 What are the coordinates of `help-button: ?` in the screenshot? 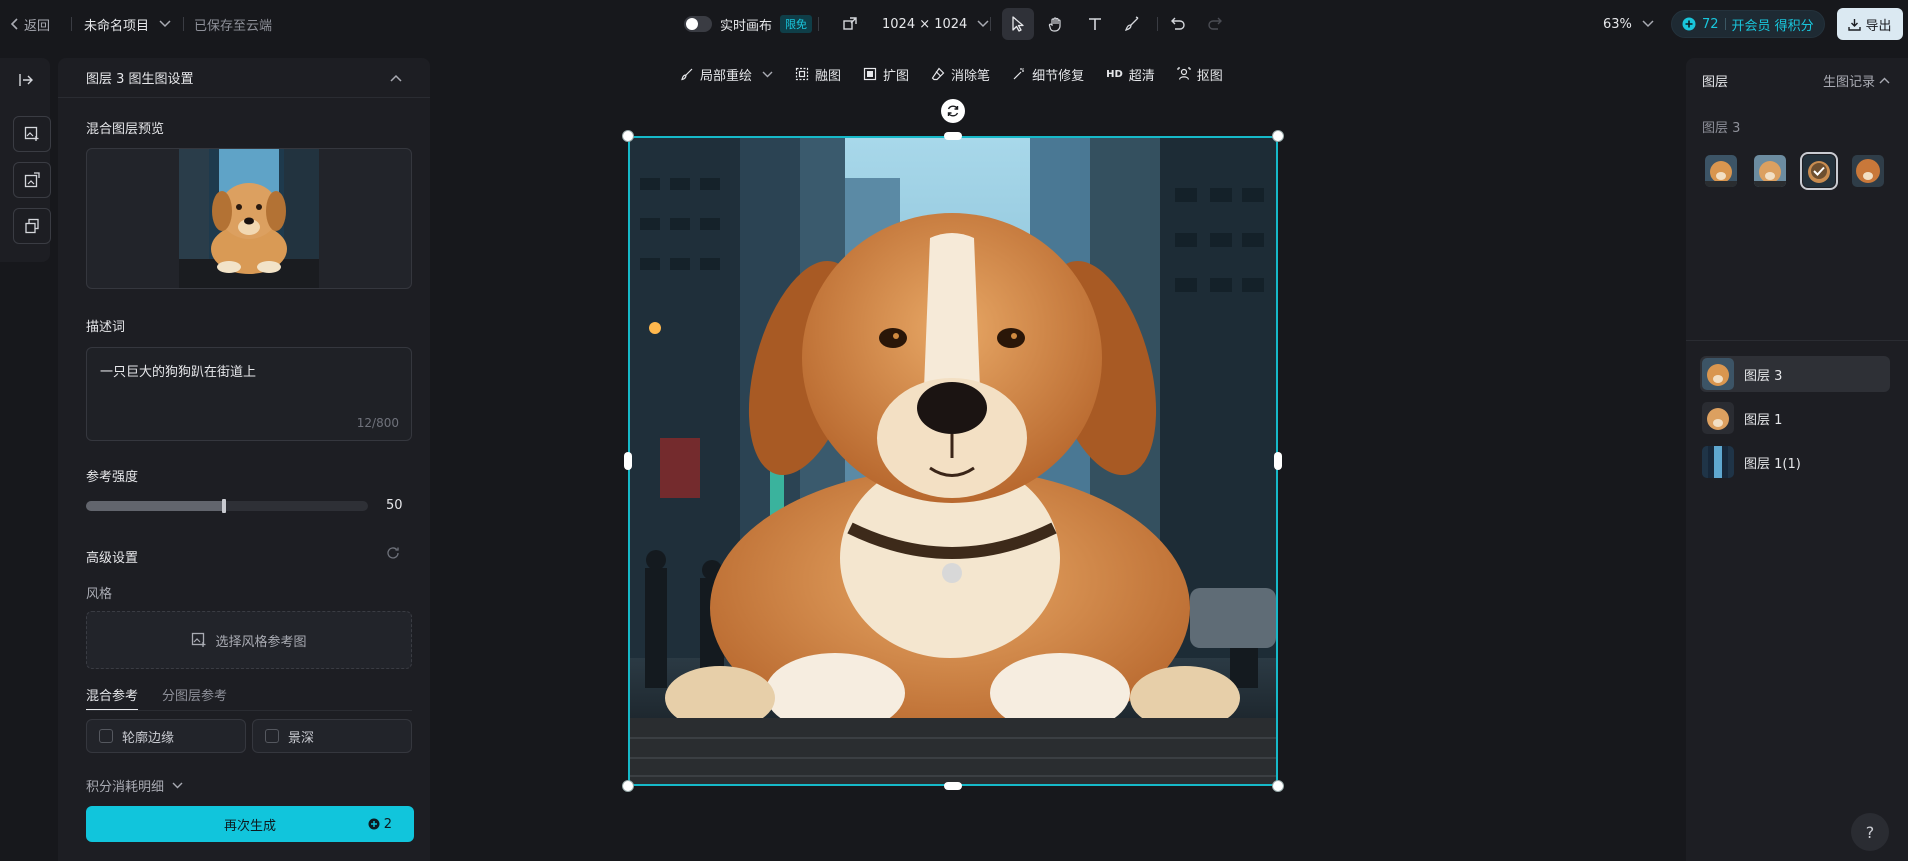 It's located at (1870, 832).